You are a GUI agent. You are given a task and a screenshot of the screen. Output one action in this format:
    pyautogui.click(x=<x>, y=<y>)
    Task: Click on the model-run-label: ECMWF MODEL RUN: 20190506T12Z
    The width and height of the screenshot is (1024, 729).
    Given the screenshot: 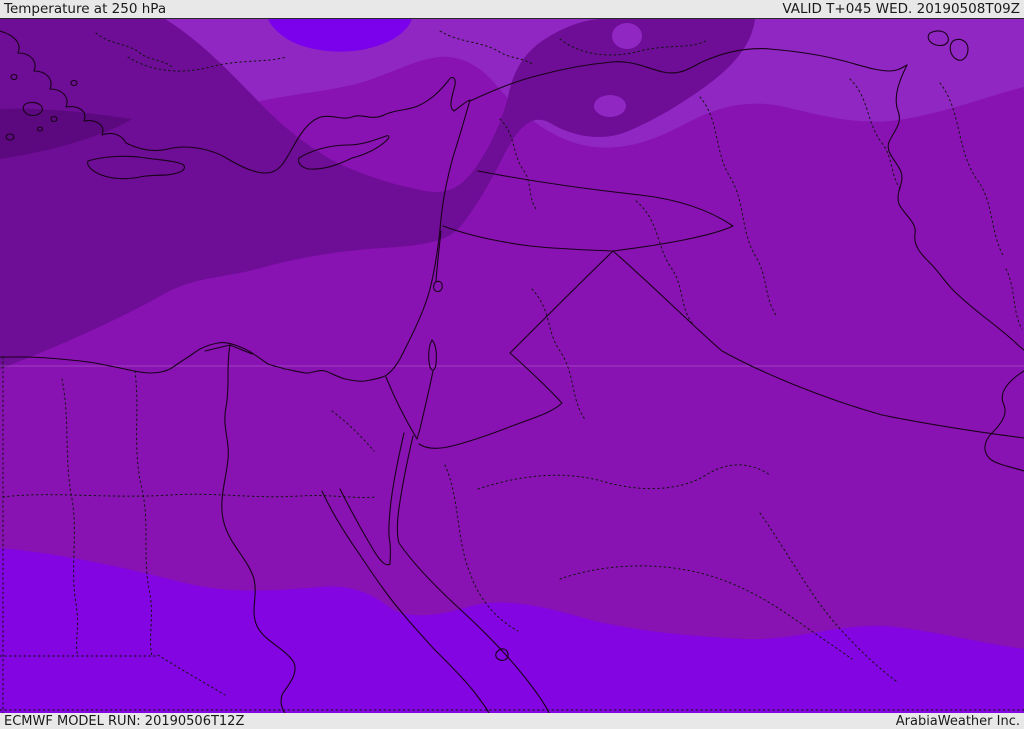 What is the action you would take?
    pyautogui.click(x=124, y=721)
    